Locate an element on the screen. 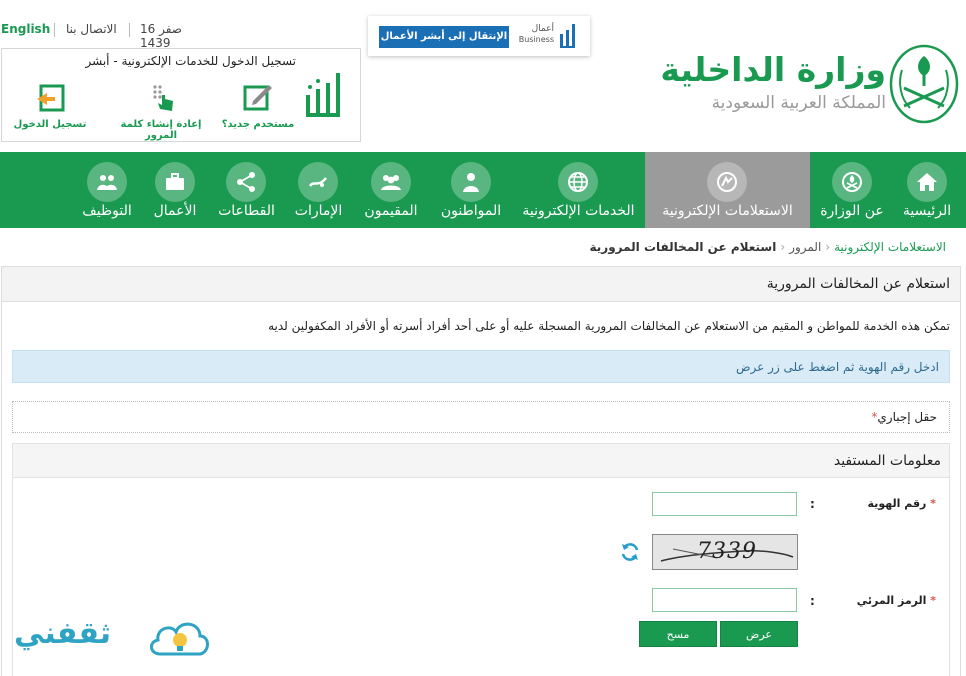 The height and width of the screenshot is (676, 966). sign-in-icon is located at coordinates (51, 98).